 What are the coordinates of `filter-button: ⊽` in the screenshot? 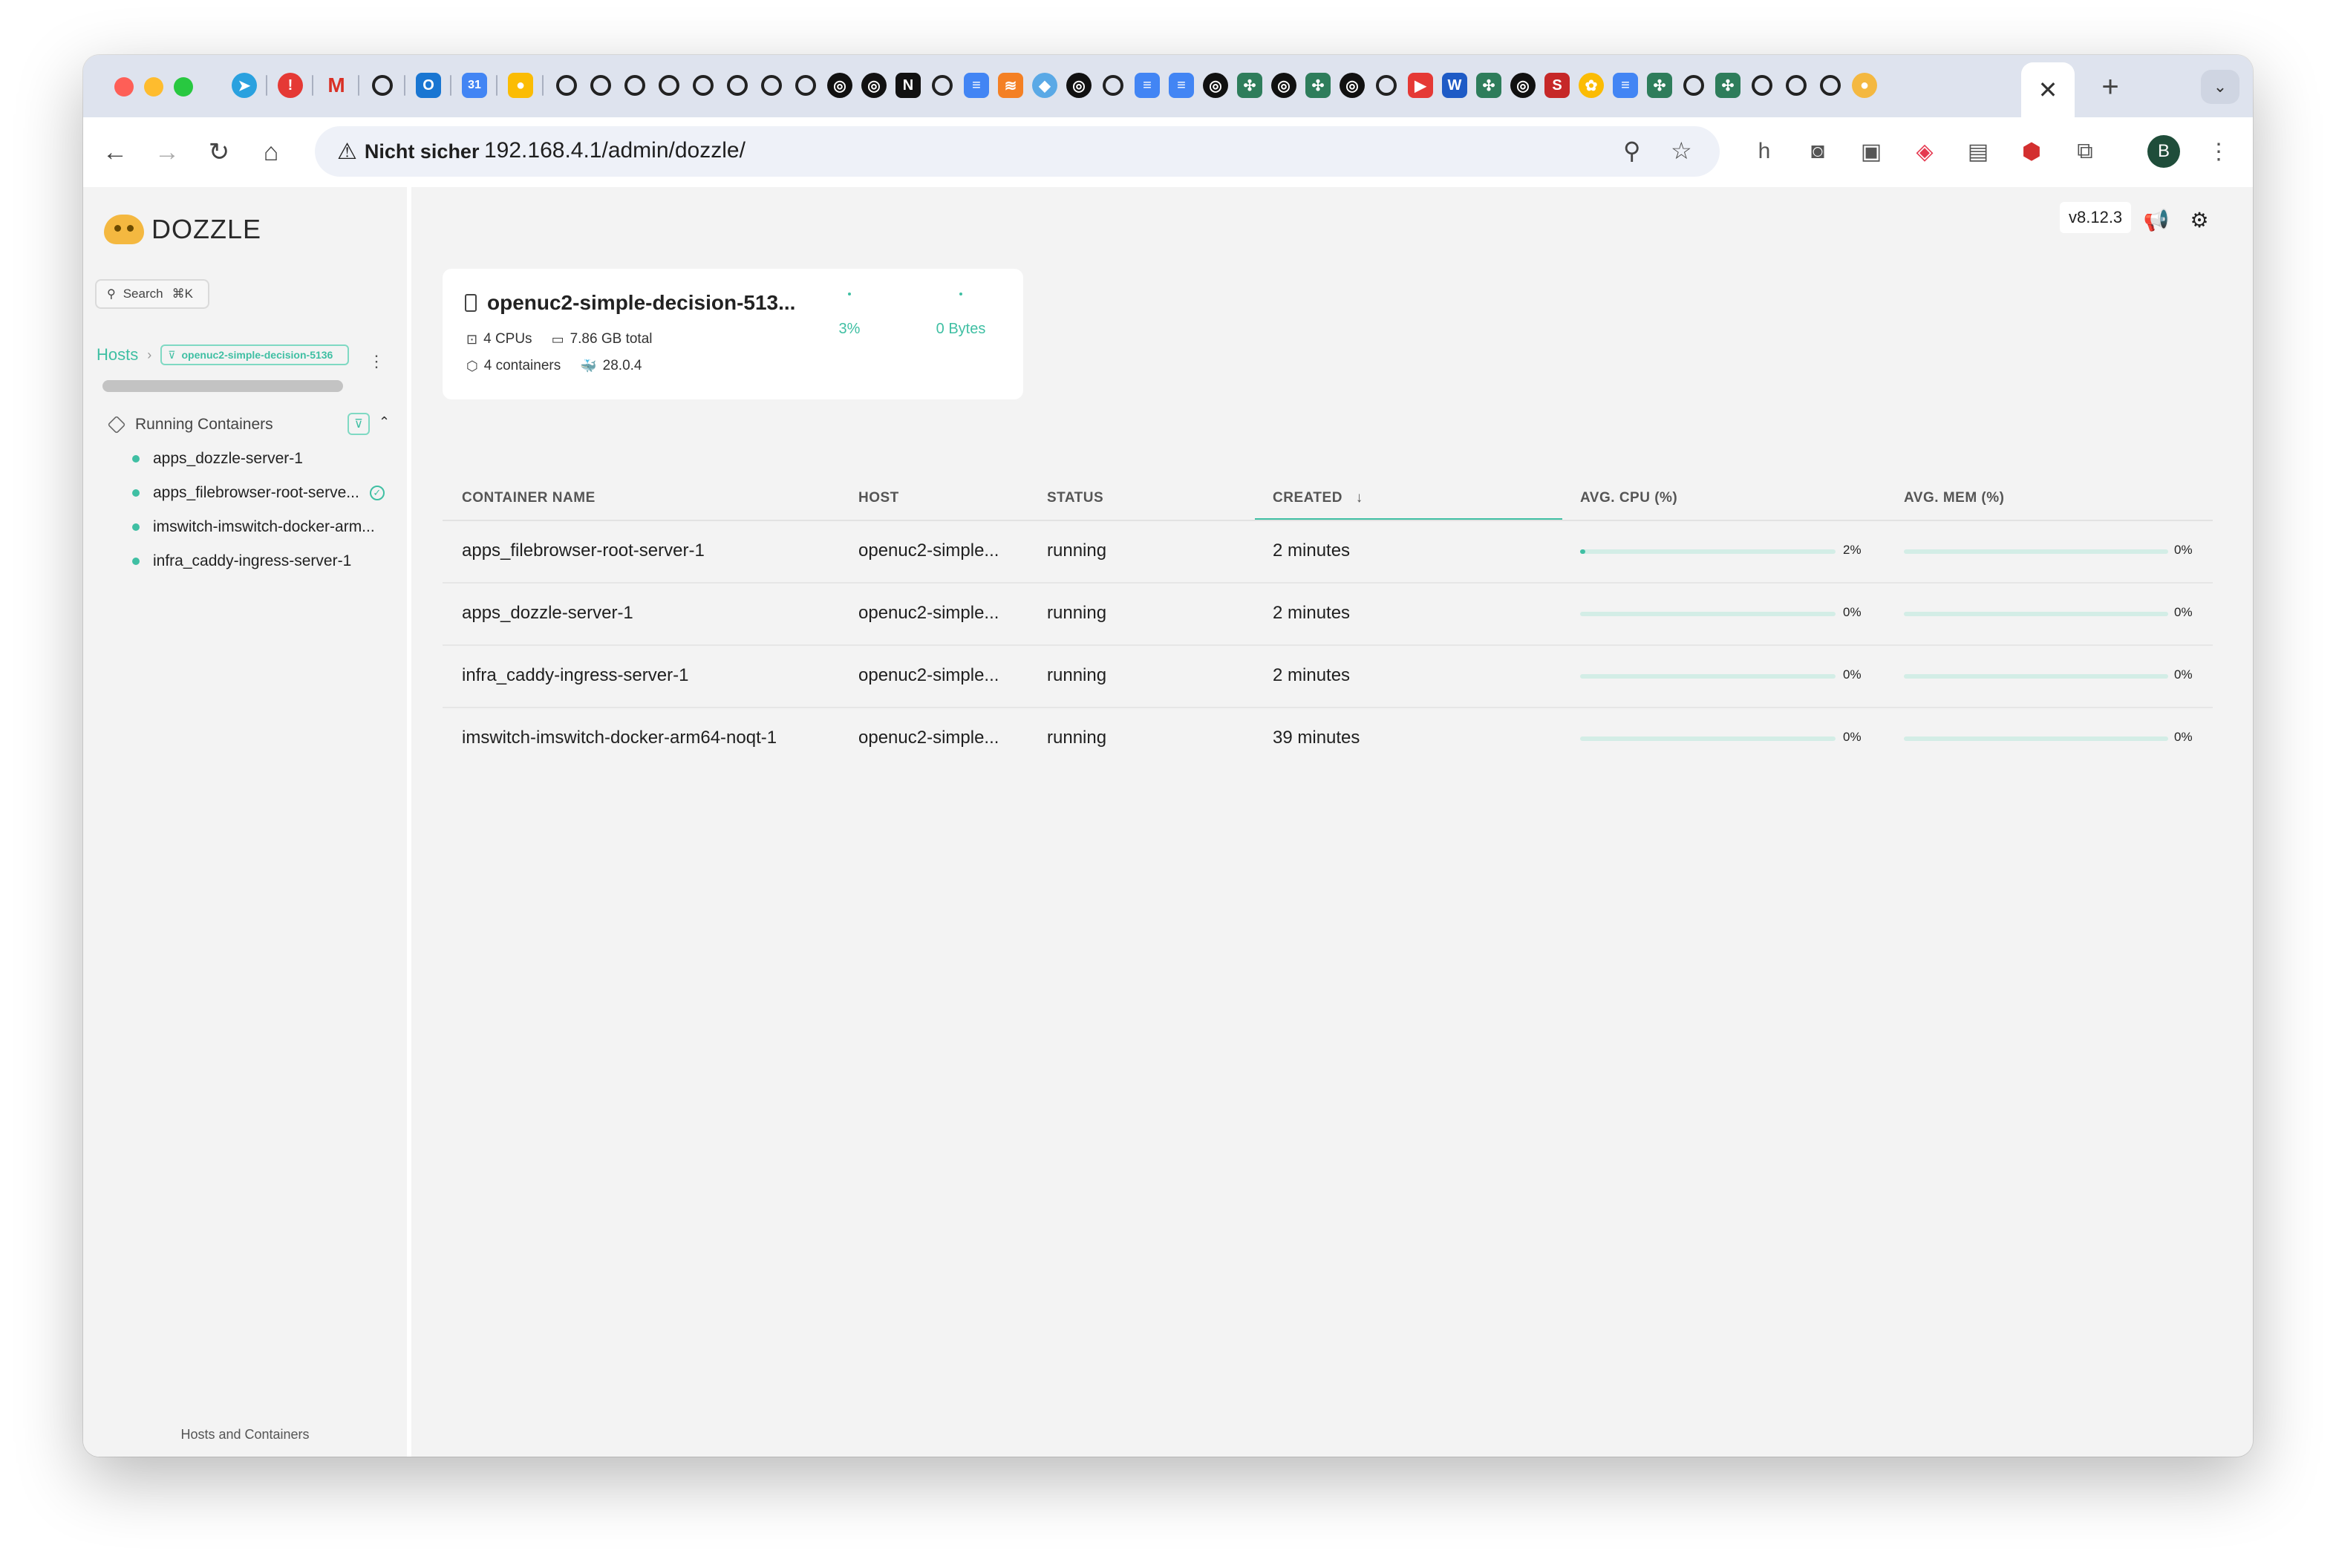 It's located at (359, 424).